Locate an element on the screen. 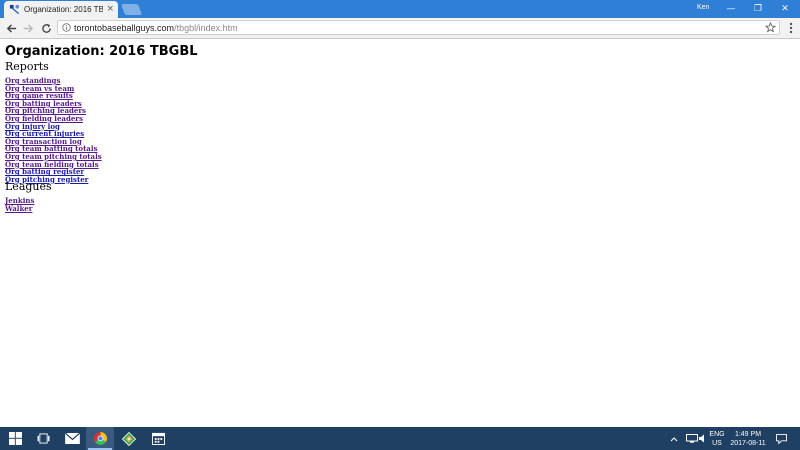 The height and width of the screenshot is (450, 800). start-button is located at coordinates (15, 438).